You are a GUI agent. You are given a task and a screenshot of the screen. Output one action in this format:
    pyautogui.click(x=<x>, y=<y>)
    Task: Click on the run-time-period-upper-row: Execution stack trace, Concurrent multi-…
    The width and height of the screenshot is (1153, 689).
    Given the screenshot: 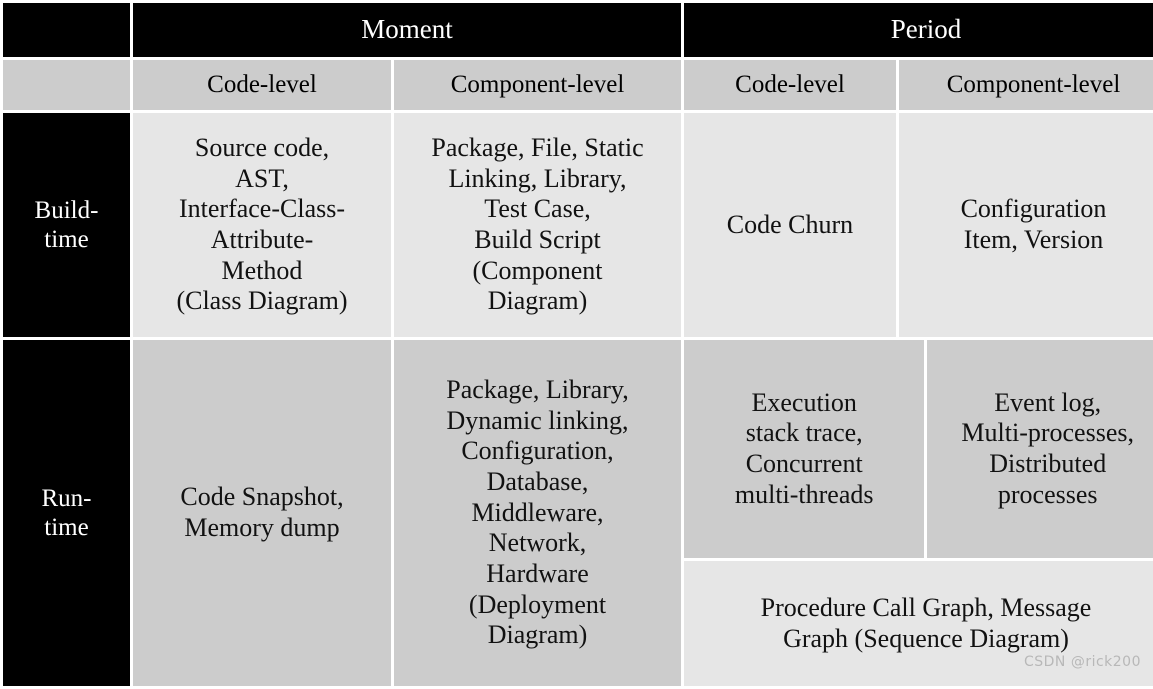 What is the action you would take?
    pyautogui.click(x=918, y=450)
    